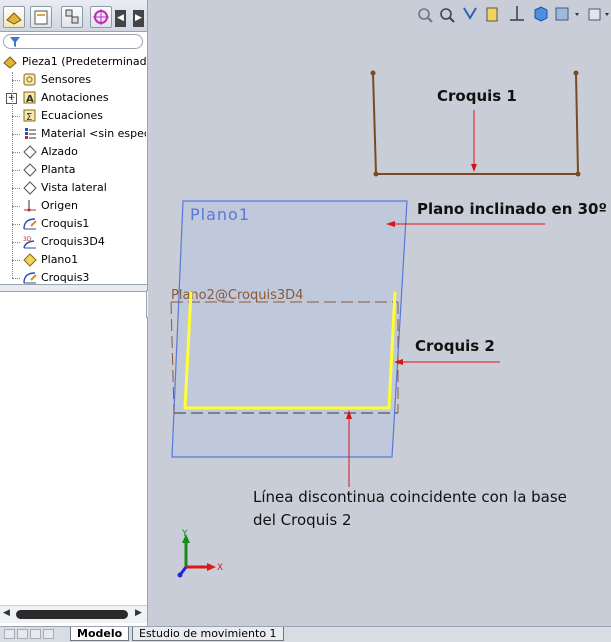 The width and height of the screenshot is (611, 642). I want to click on feature-manager-tab, so click(14, 17).